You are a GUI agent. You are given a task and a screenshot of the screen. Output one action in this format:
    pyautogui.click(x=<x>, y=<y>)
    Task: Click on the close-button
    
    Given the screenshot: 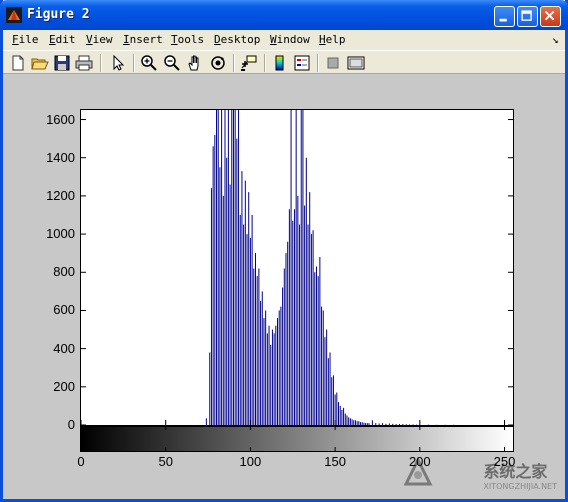 What is the action you would take?
    pyautogui.click(x=550, y=16)
    